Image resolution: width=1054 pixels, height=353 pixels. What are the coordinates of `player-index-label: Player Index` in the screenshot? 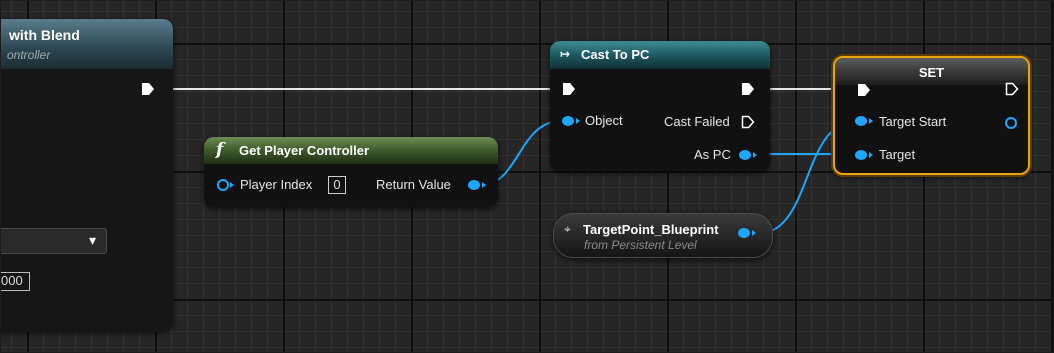 It's located at (276, 184).